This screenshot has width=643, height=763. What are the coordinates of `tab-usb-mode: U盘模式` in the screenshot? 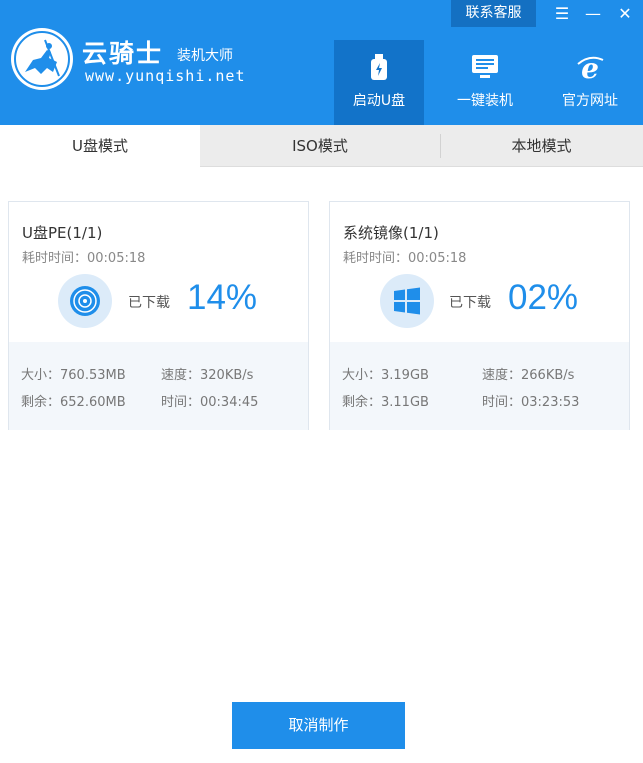 It's located at (100, 146).